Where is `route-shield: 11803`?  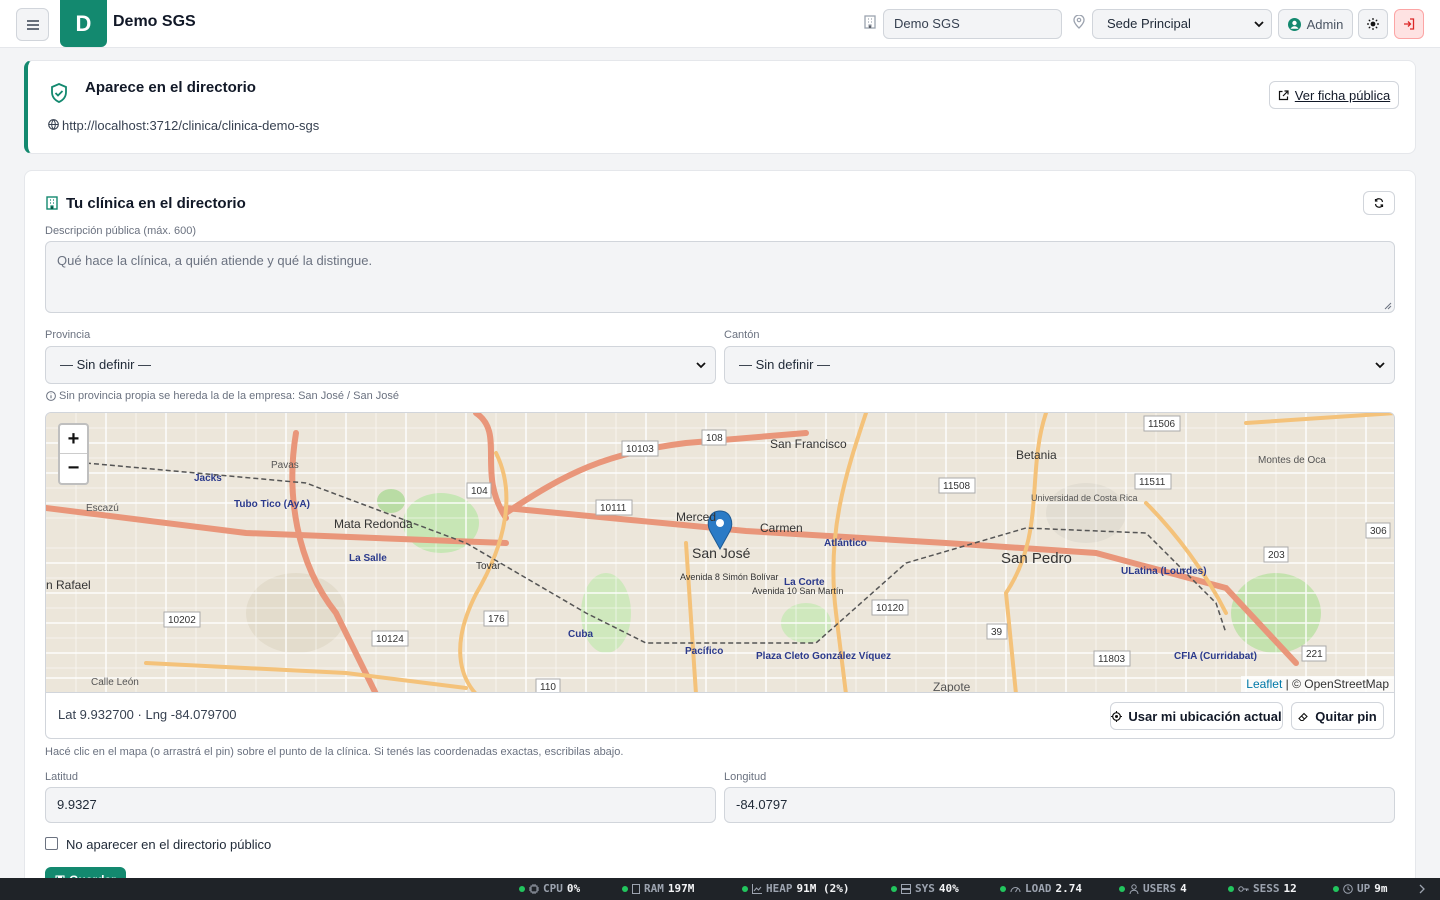
route-shield: 11803 is located at coordinates (1112, 658).